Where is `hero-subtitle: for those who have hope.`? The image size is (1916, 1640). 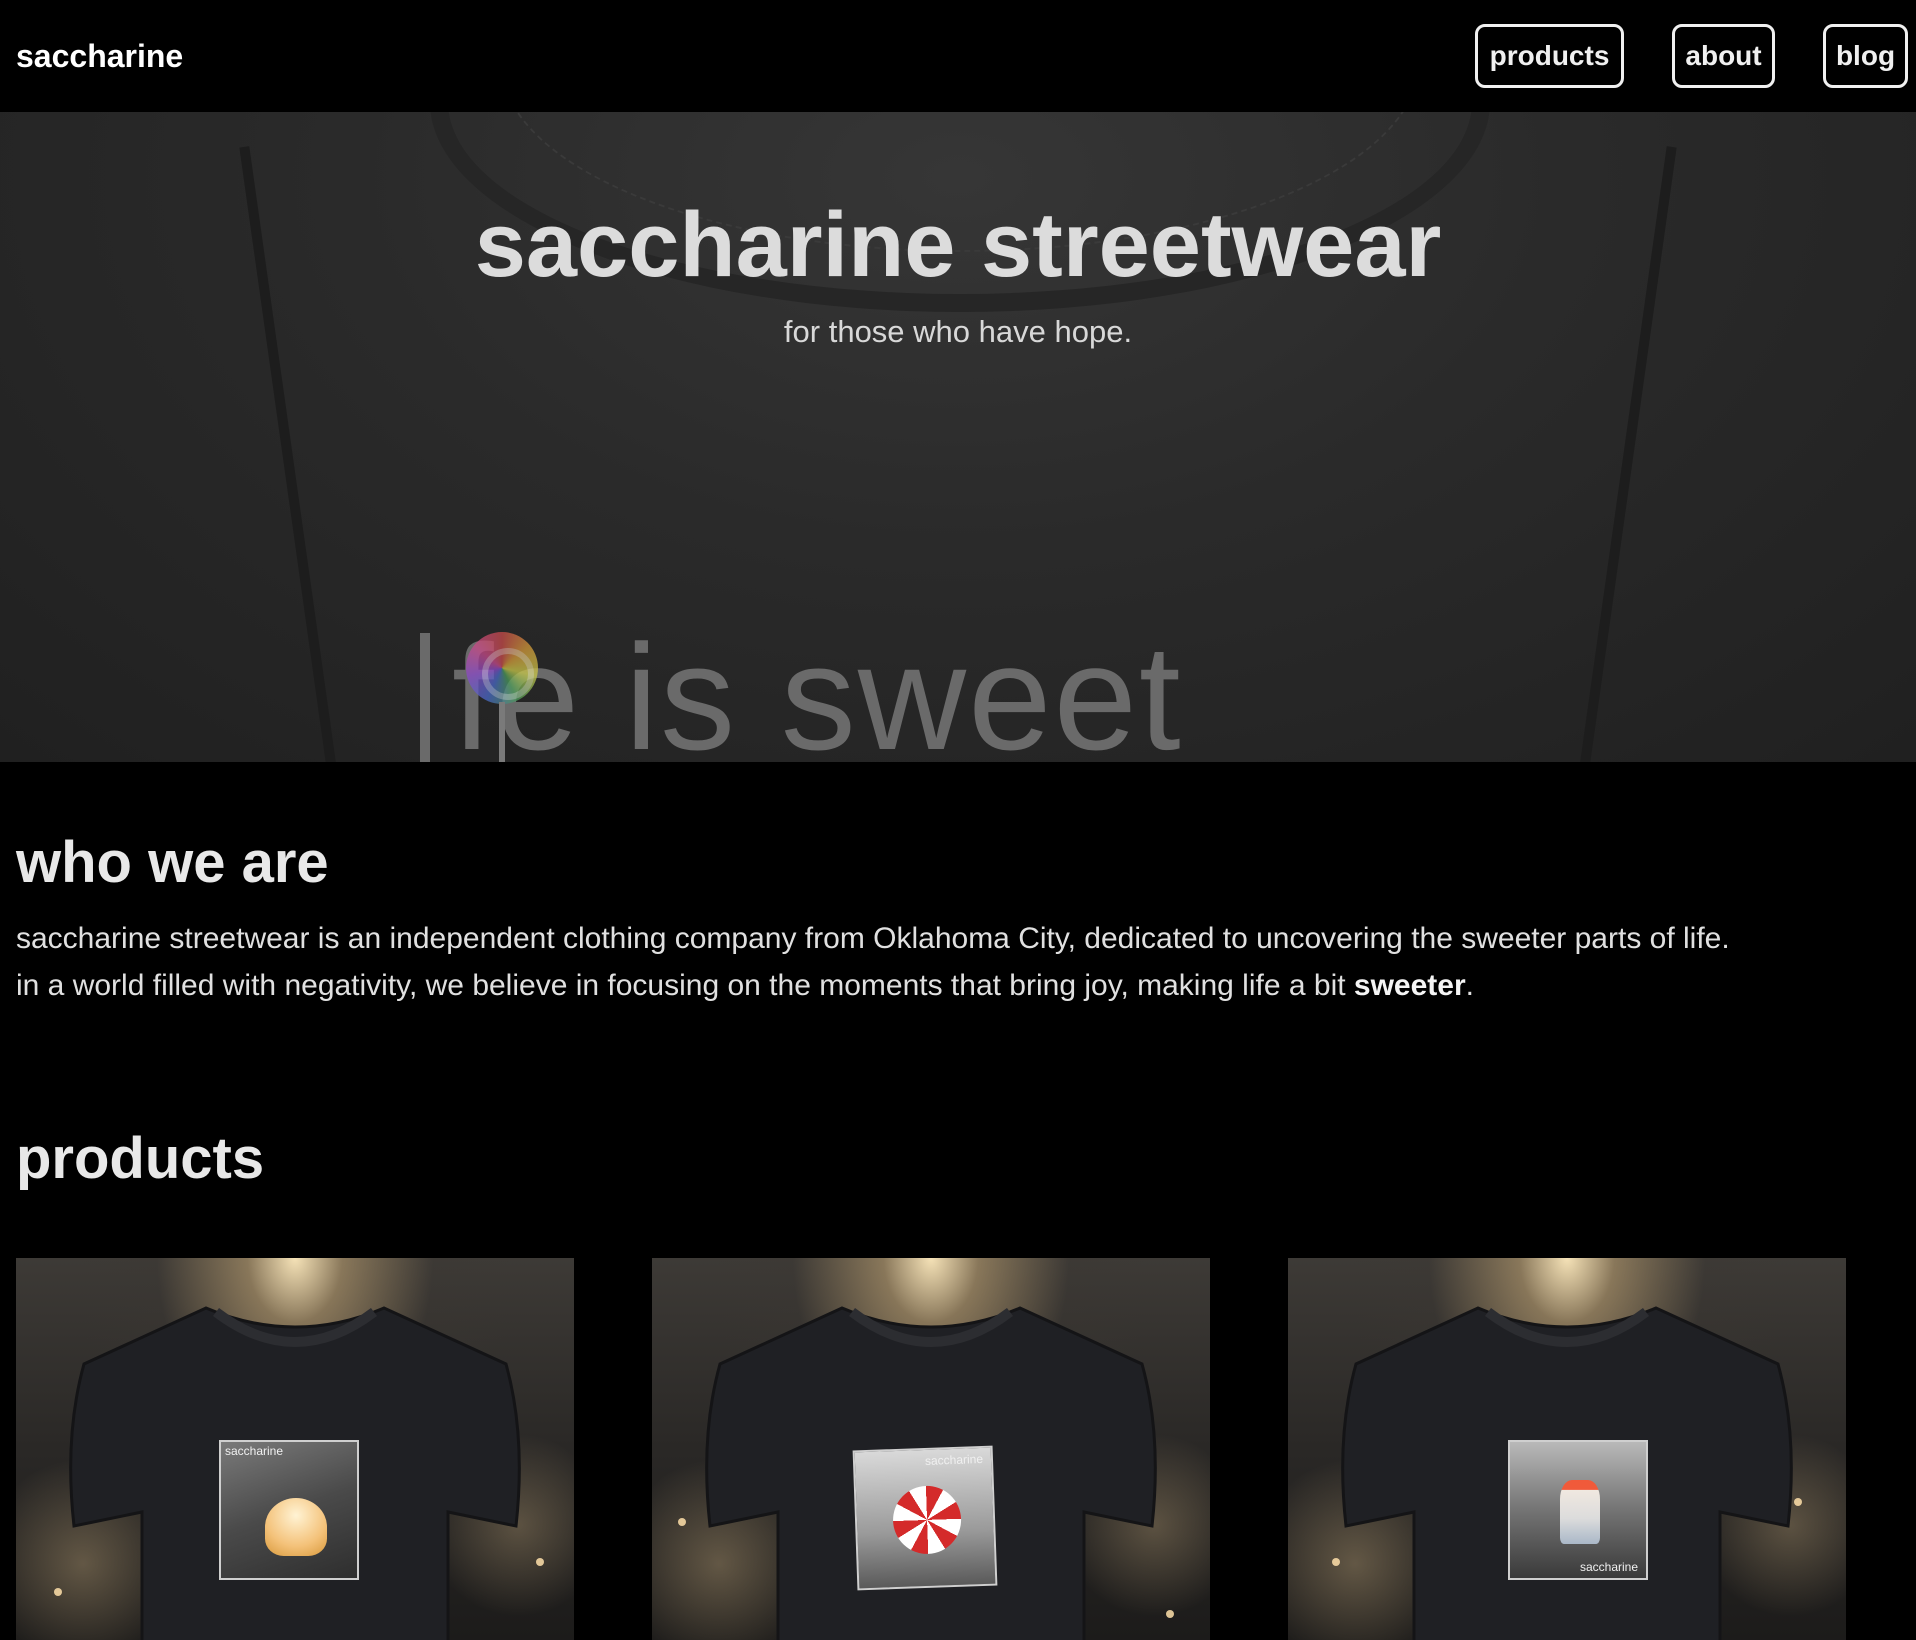
hero-subtitle: for those who have hope. is located at coordinates (958, 331).